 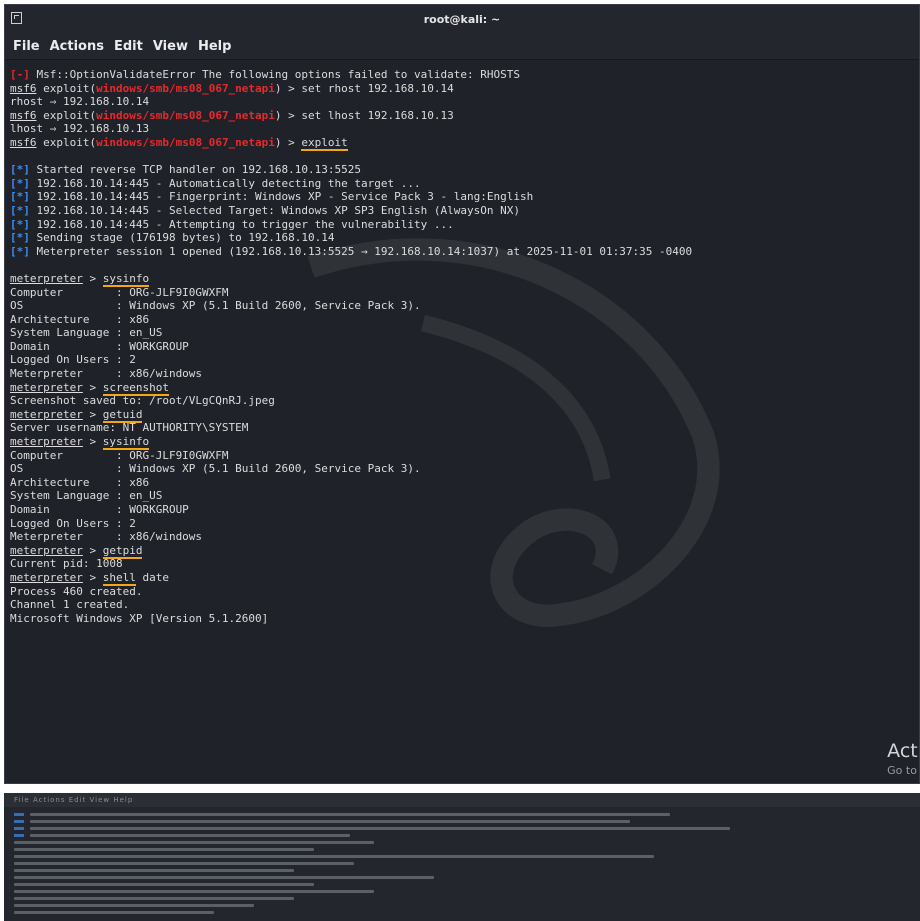 What do you see at coordinates (464, 388) in the screenshot?
I see `terminal-line: meterpreter > screenshot` at bounding box center [464, 388].